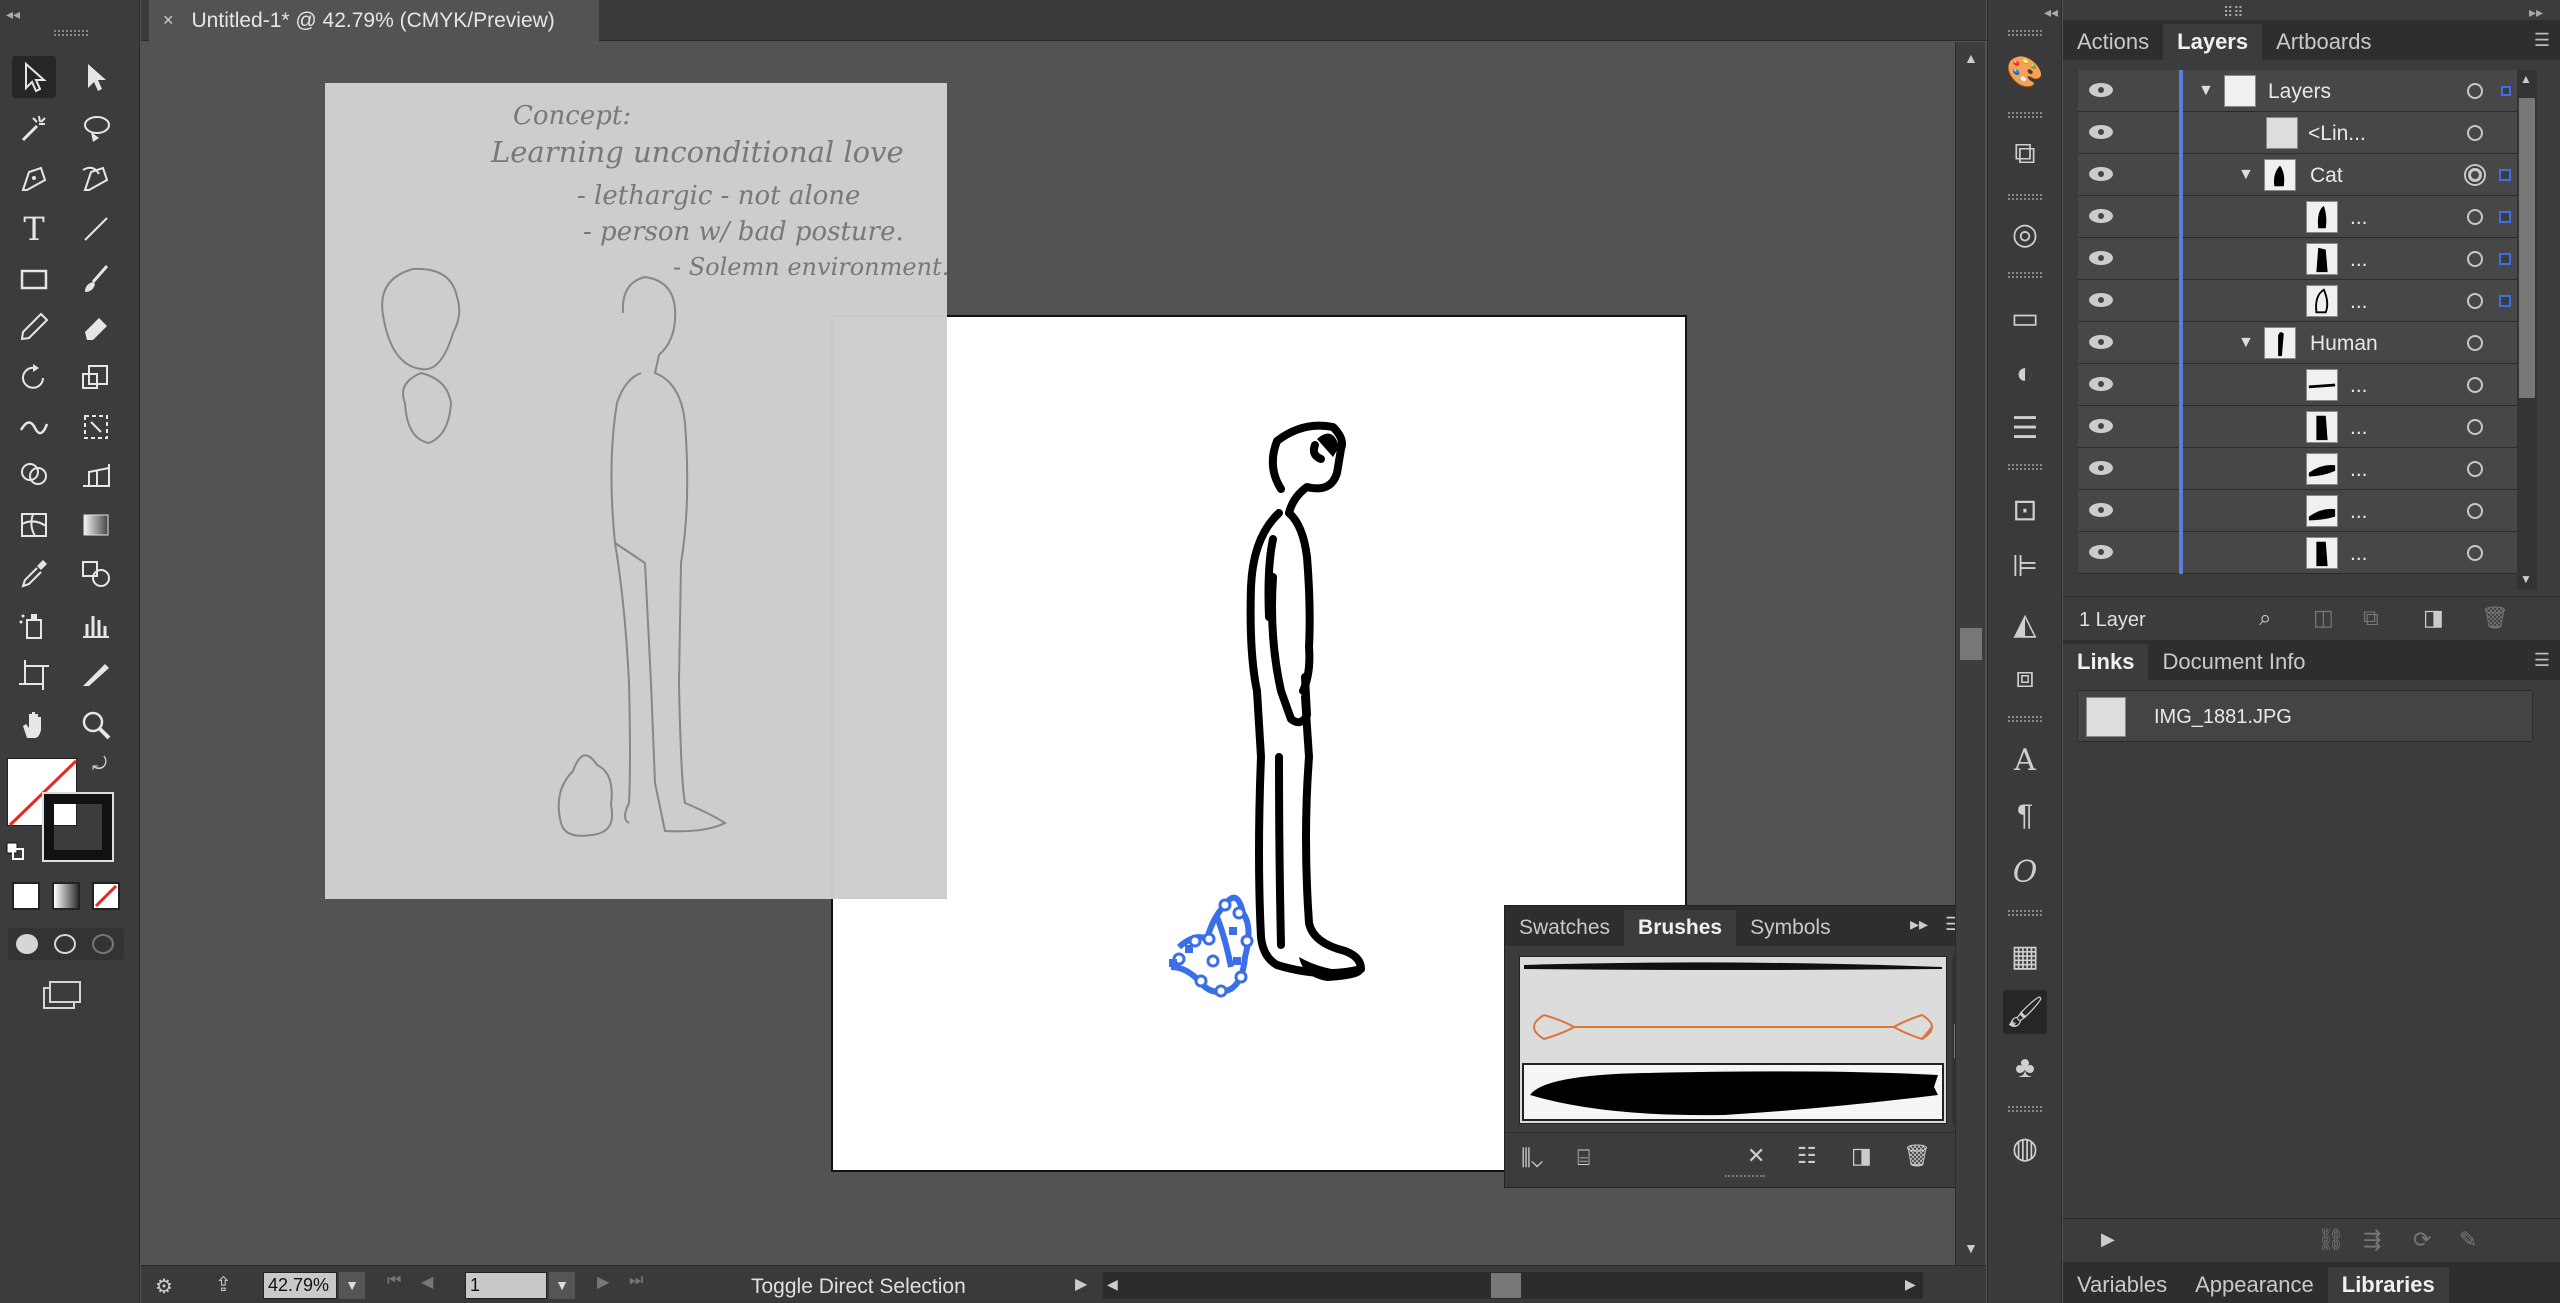 The image size is (2560, 1303). What do you see at coordinates (1807, 1156) in the screenshot?
I see `brush-options-icon: ☷` at bounding box center [1807, 1156].